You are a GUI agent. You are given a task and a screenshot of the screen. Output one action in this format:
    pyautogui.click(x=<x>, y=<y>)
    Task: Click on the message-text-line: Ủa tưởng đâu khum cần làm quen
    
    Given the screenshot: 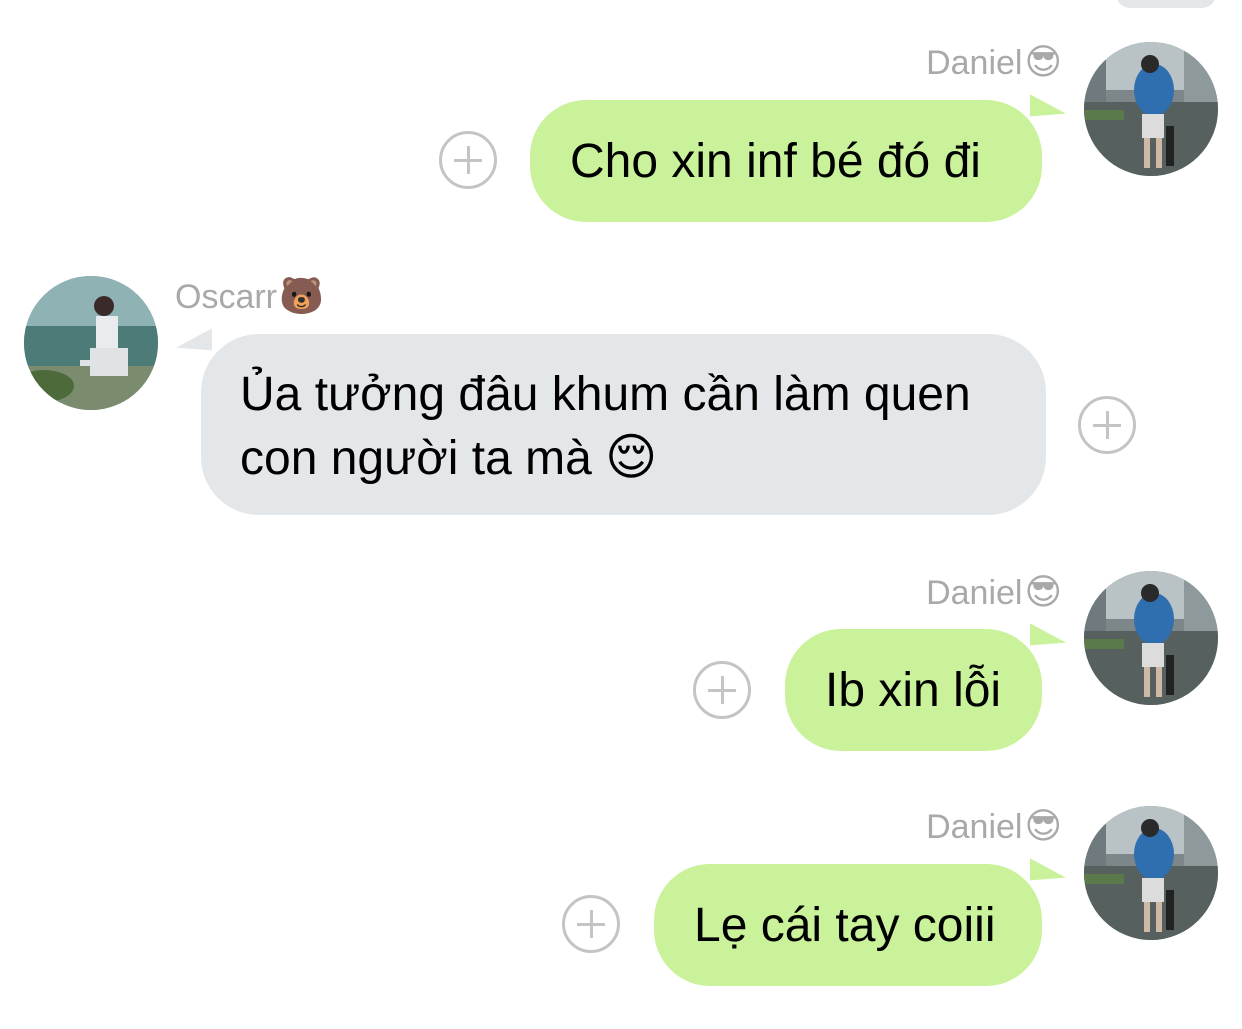 What is the action you would take?
    pyautogui.click(x=605, y=394)
    